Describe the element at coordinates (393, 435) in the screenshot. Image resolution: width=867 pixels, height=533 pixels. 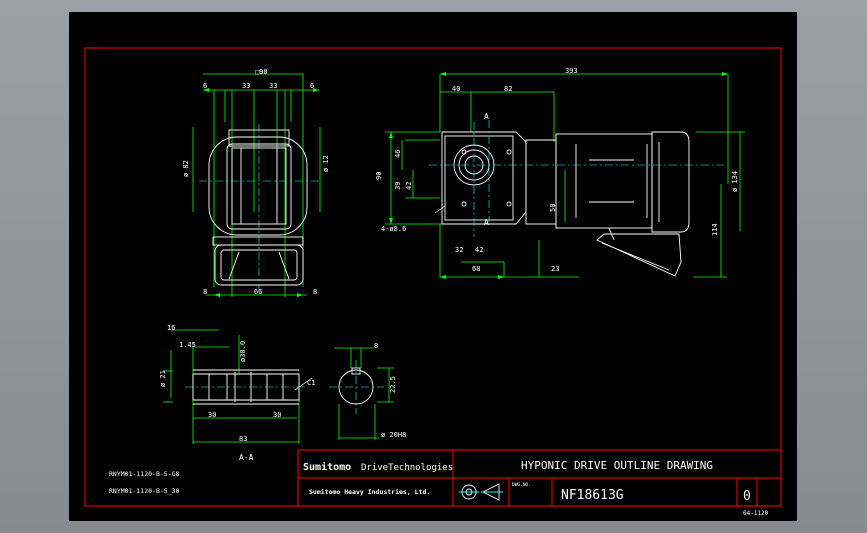
I see `dim-20h8: ø 20H8` at that location.